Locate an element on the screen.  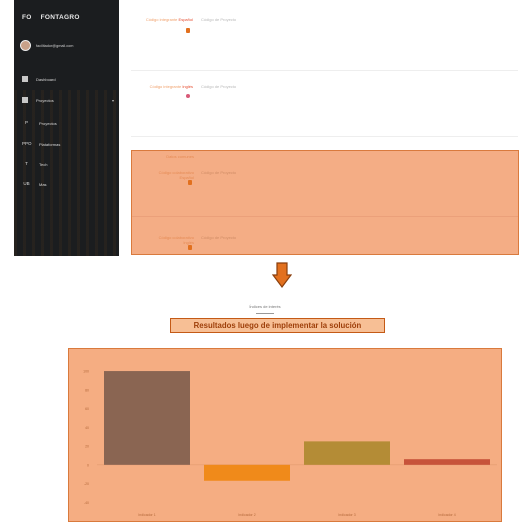
colab-es-input: Código de Proyecto is located at coordinates (218, 172).